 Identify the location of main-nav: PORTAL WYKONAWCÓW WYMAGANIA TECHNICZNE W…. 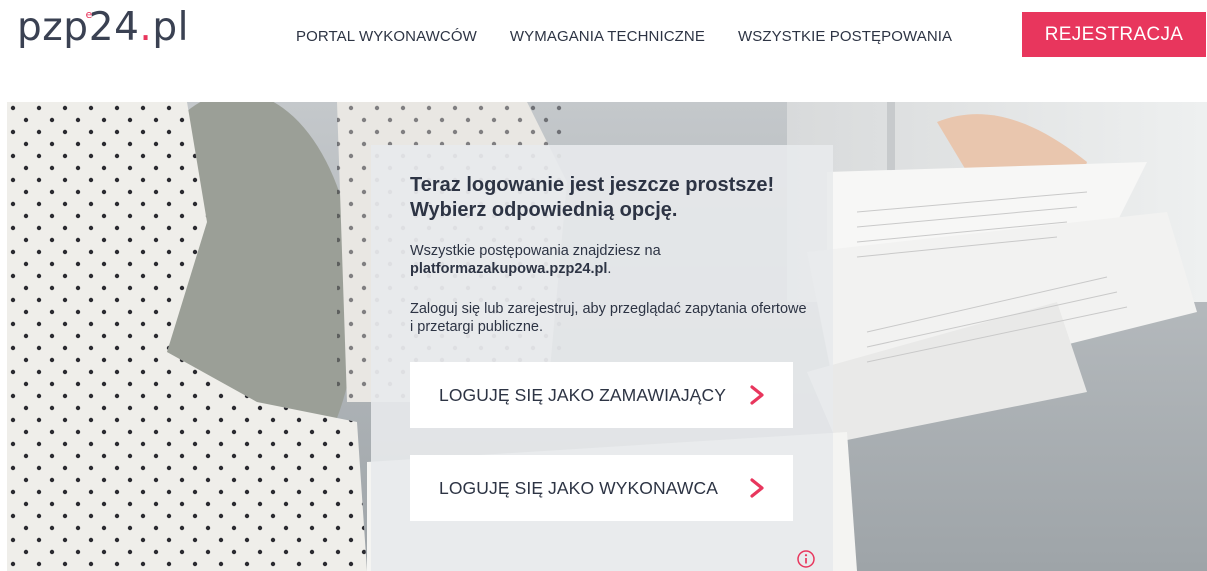
(624, 36).